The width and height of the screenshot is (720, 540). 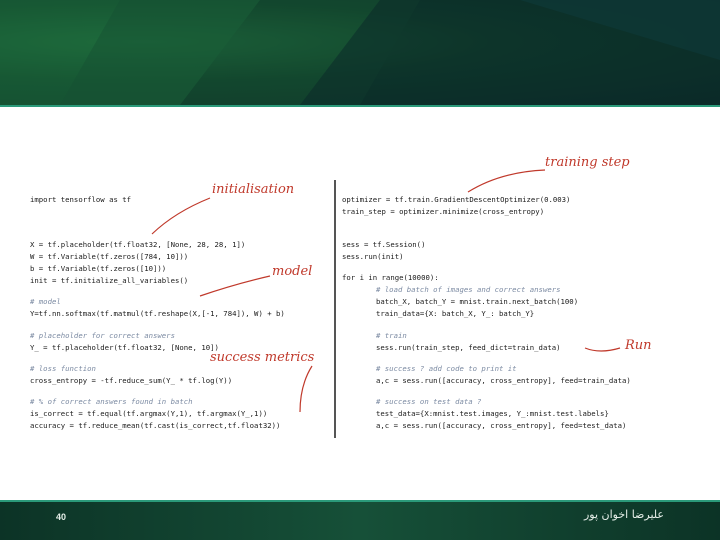 I want to click on code-divider, so click(x=335, y=309).